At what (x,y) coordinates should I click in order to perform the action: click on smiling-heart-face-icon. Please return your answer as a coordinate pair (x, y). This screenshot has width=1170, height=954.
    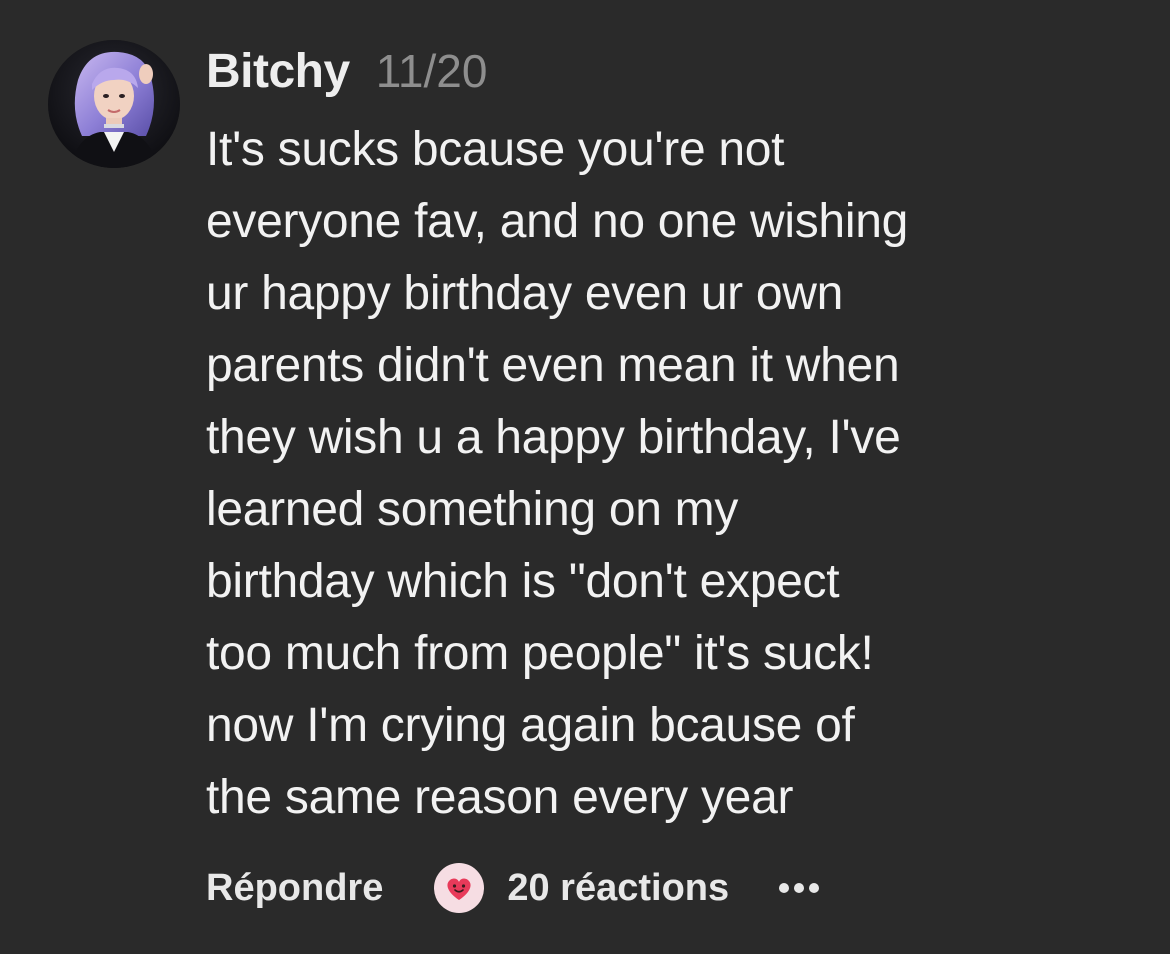
    Looking at the image, I should click on (459, 888).